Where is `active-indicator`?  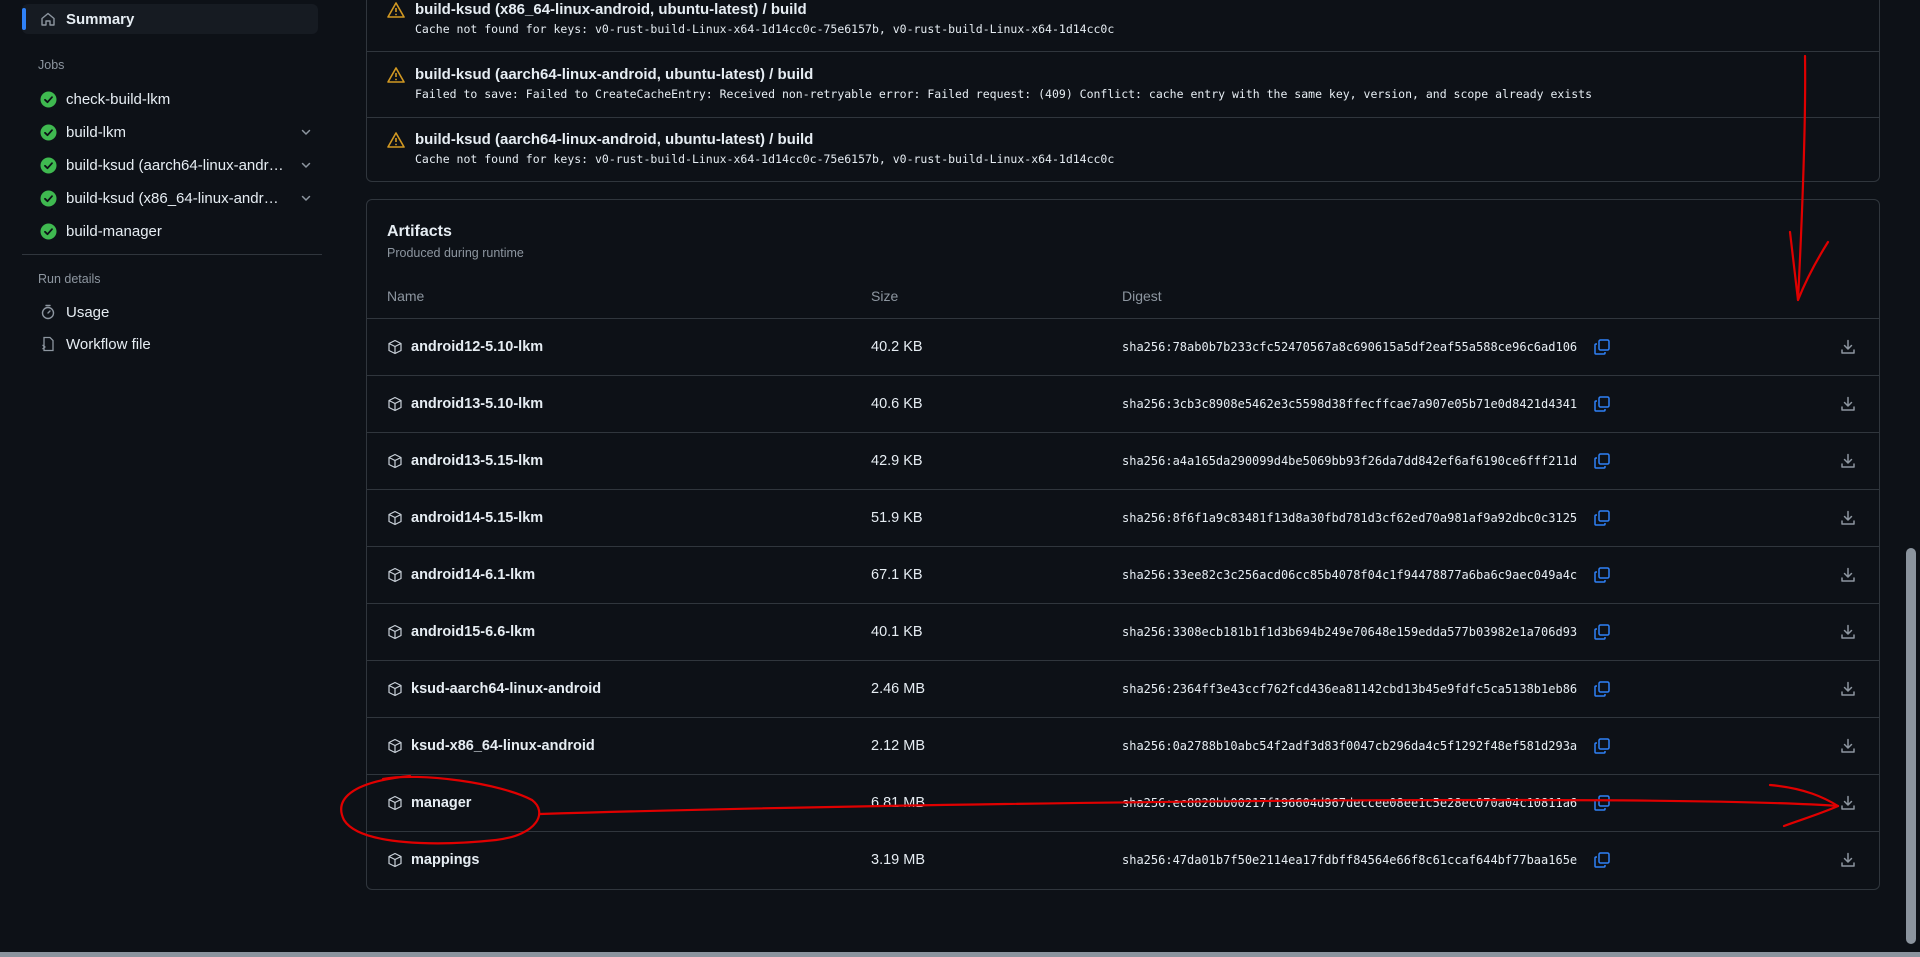
active-indicator is located at coordinates (24, 19).